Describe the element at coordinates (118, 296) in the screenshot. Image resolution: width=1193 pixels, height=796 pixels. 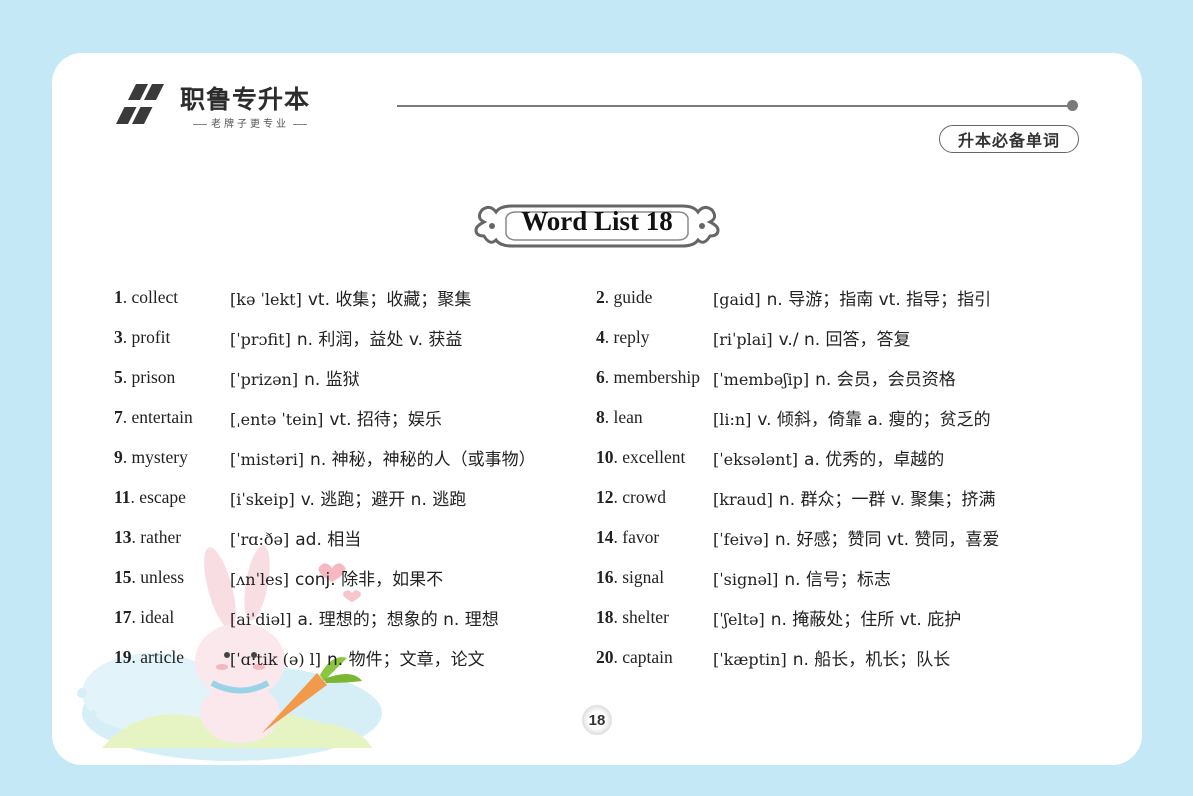
I see `entry-number: 1` at that location.